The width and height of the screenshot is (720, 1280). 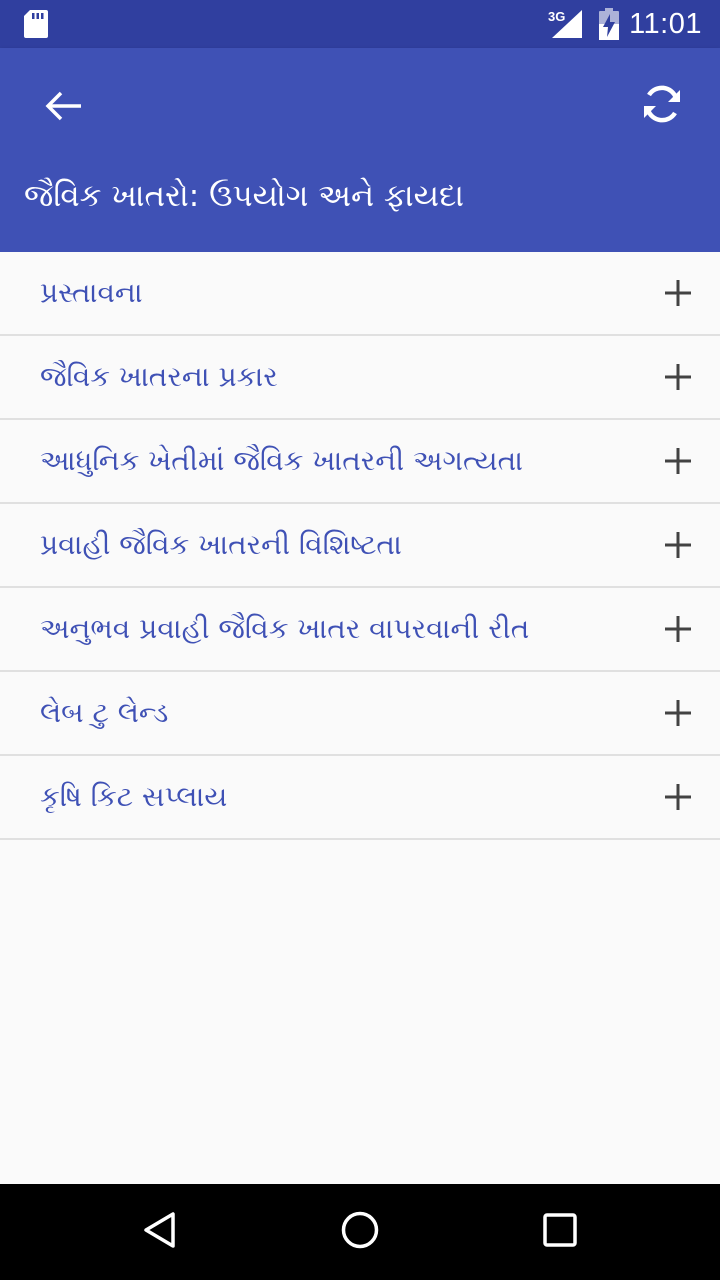 I want to click on list-item-label: અનુભવ પ્રવાહી જૈવિક ખાતર વાપરવાની રીત, so click(x=285, y=628).